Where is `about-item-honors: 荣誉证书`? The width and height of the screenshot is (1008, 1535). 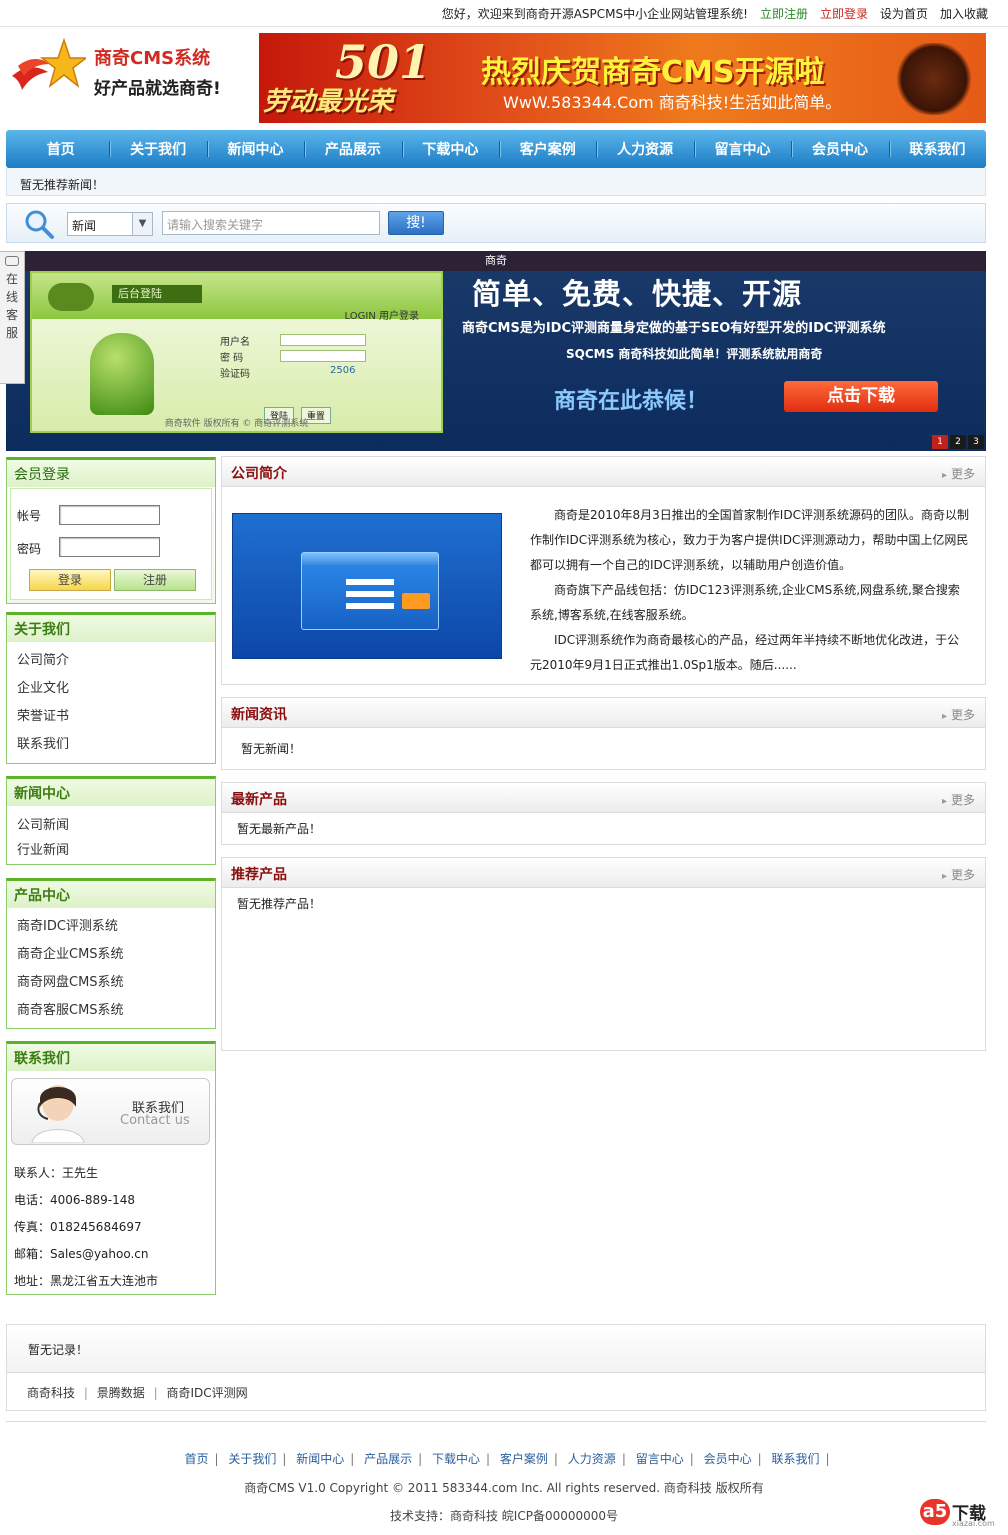 about-item-honors: 荣誉证书 is located at coordinates (111, 717).